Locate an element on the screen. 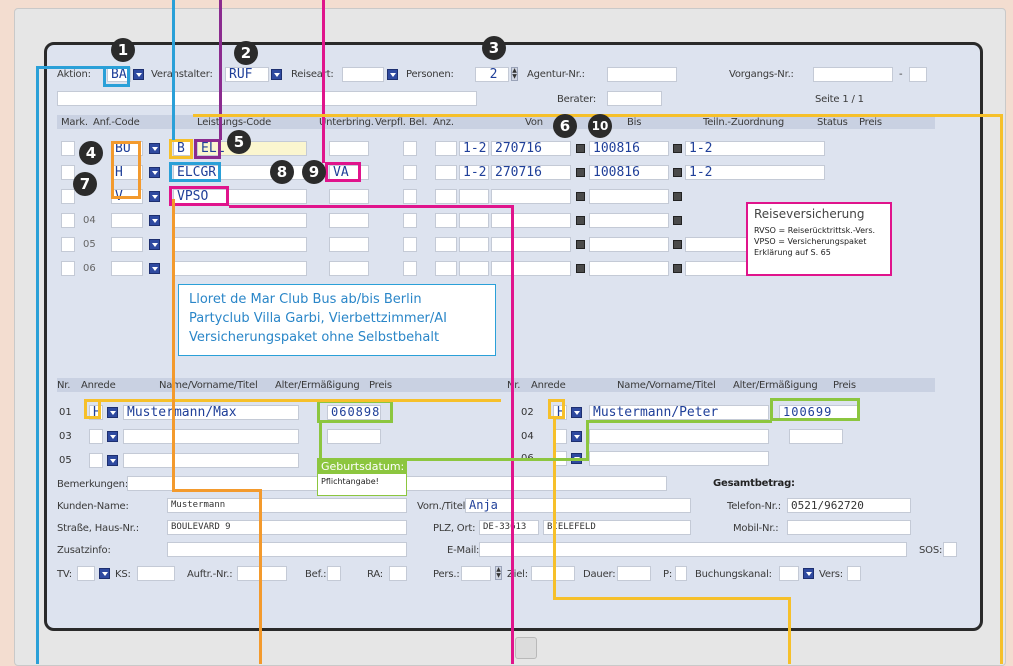  buchungskanal-dropdown-icon is located at coordinates (808, 573).